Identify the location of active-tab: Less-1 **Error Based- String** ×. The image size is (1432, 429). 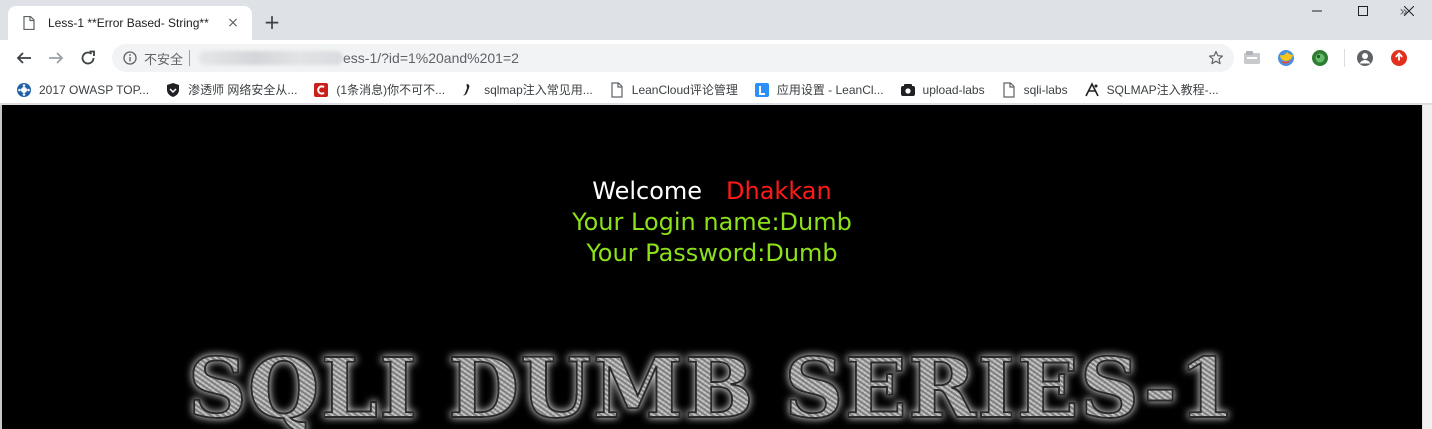
(130, 23).